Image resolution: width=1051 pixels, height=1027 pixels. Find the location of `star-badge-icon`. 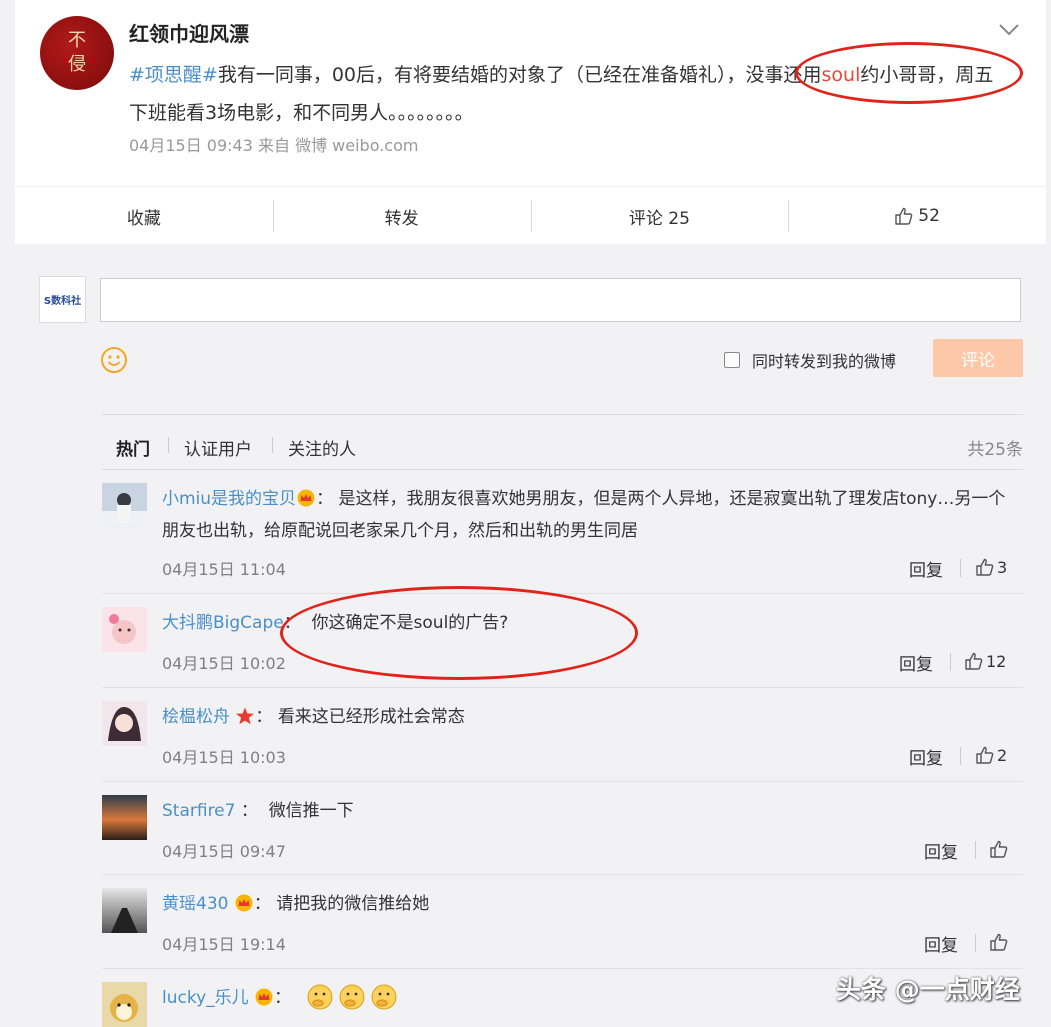

star-badge-icon is located at coordinates (245, 716).